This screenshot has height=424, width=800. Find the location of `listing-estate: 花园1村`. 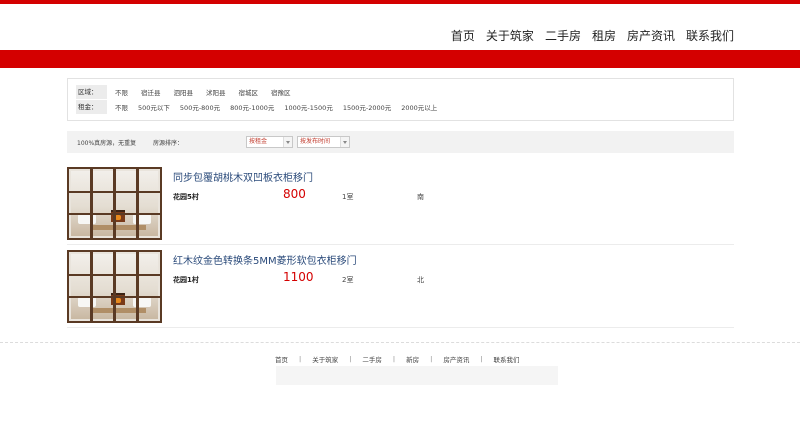

listing-estate: 花园1村 is located at coordinates (186, 280).